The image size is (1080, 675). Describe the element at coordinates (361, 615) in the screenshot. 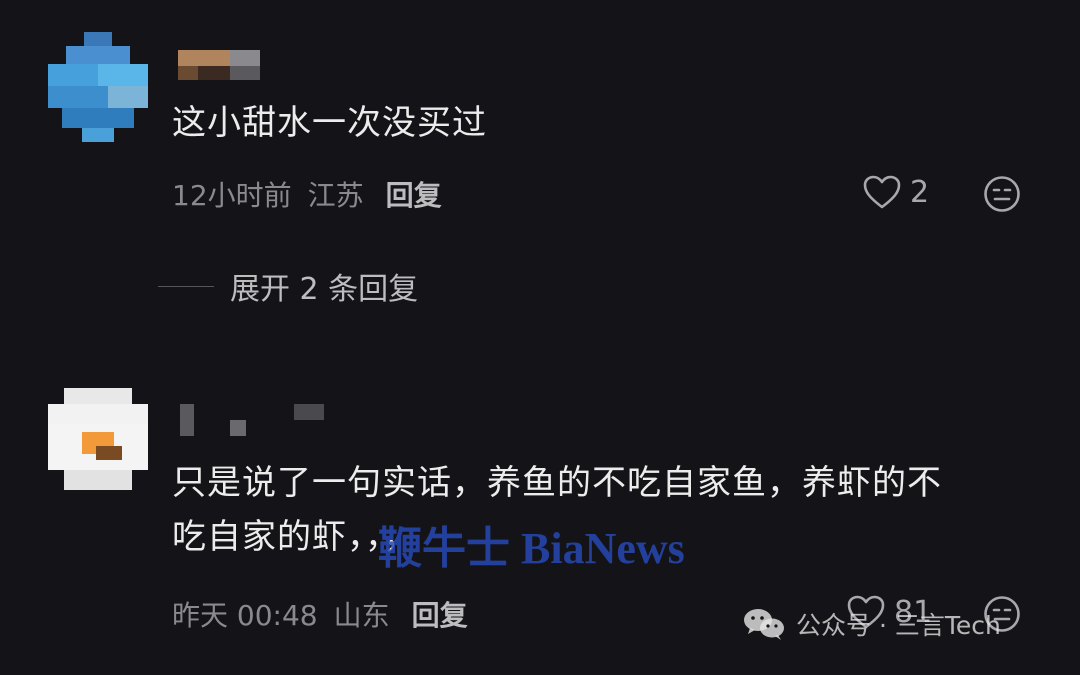

I see `comment-location: 山东` at that location.